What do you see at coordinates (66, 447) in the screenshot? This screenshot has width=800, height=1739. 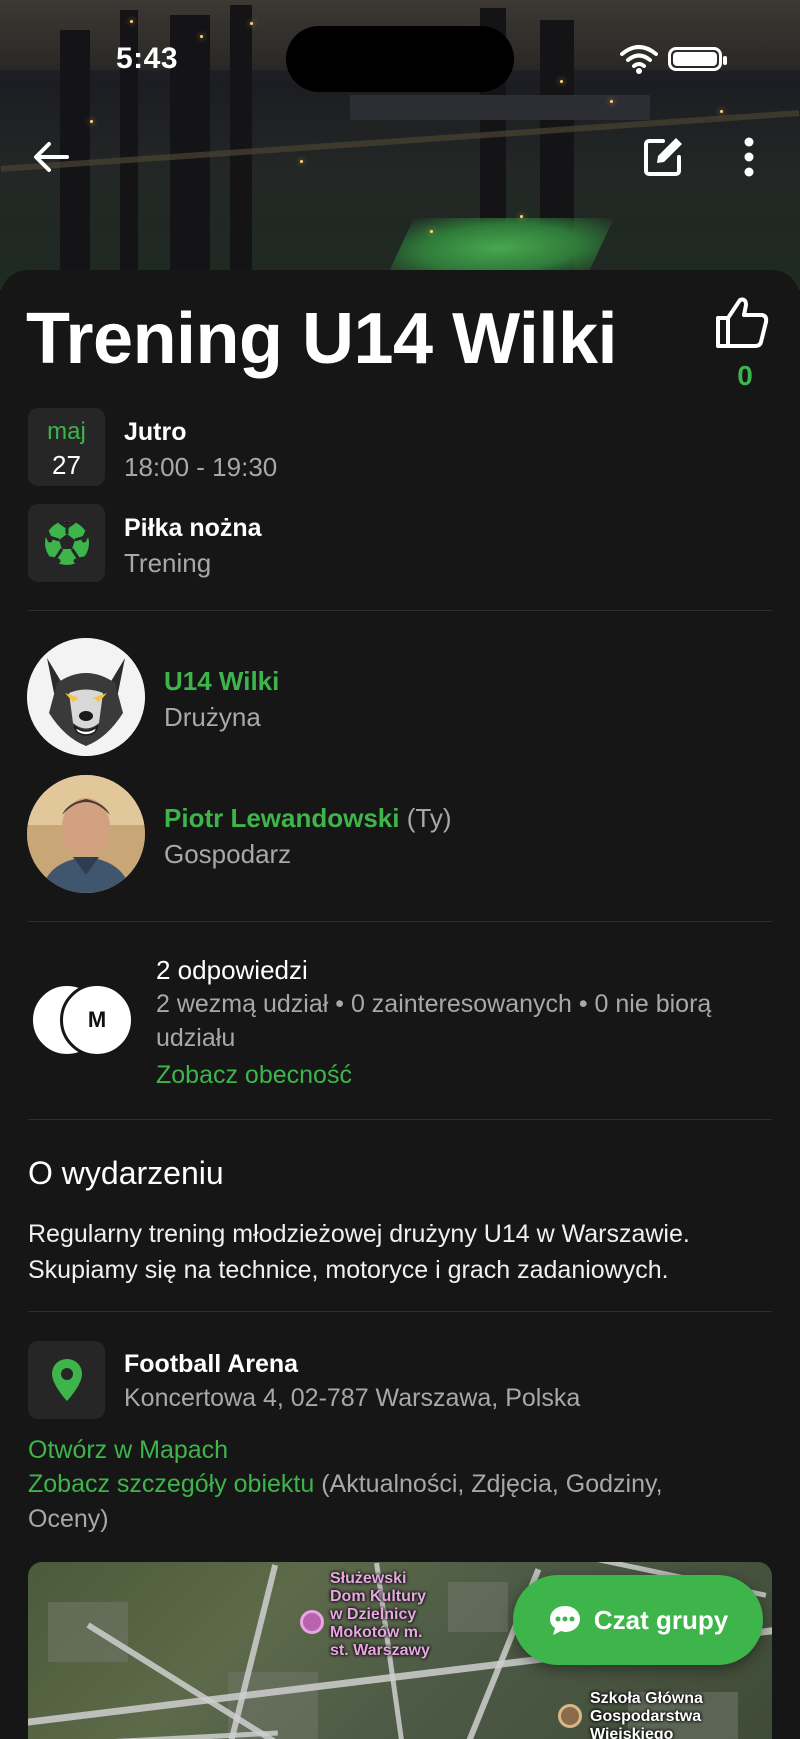 I see `date-badge: maj 27` at bounding box center [66, 447].